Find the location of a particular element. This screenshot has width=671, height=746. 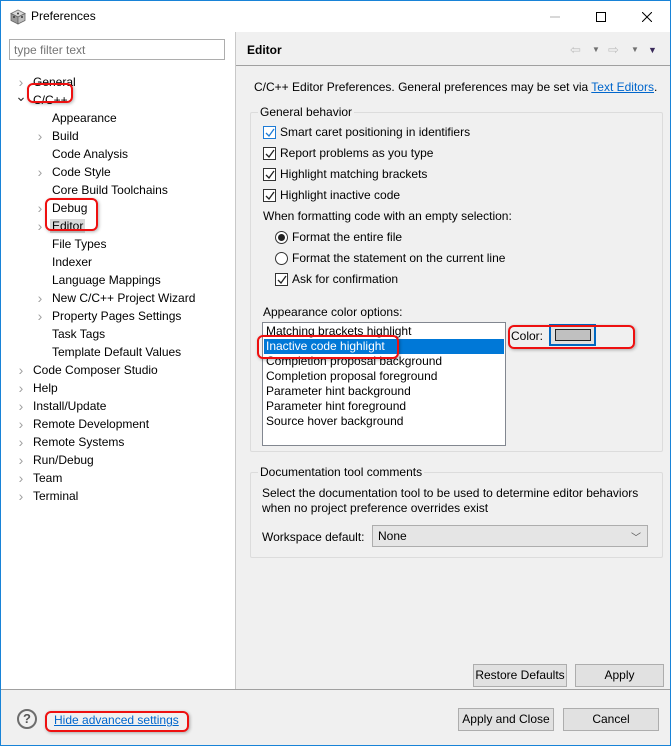

tree-item-label: Template Default Values is located at coordinates (117, 352).